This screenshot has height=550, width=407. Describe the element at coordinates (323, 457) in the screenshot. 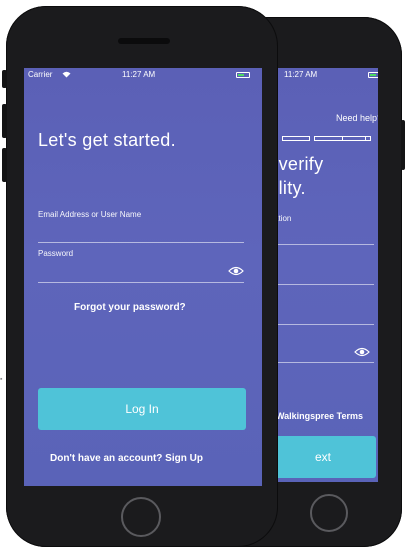

I see `next-button: ext` at that location.